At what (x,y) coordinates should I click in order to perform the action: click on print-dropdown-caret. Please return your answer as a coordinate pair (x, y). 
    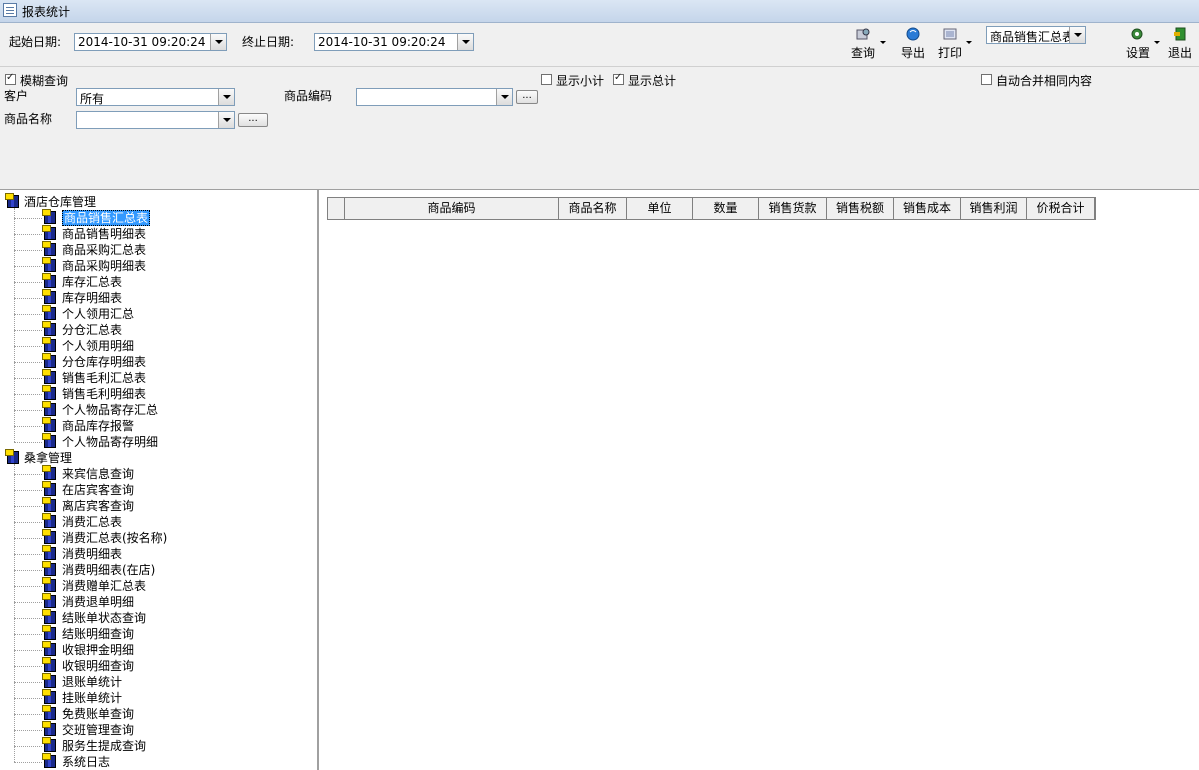
    Looking at the image, I should click on (969, 42).